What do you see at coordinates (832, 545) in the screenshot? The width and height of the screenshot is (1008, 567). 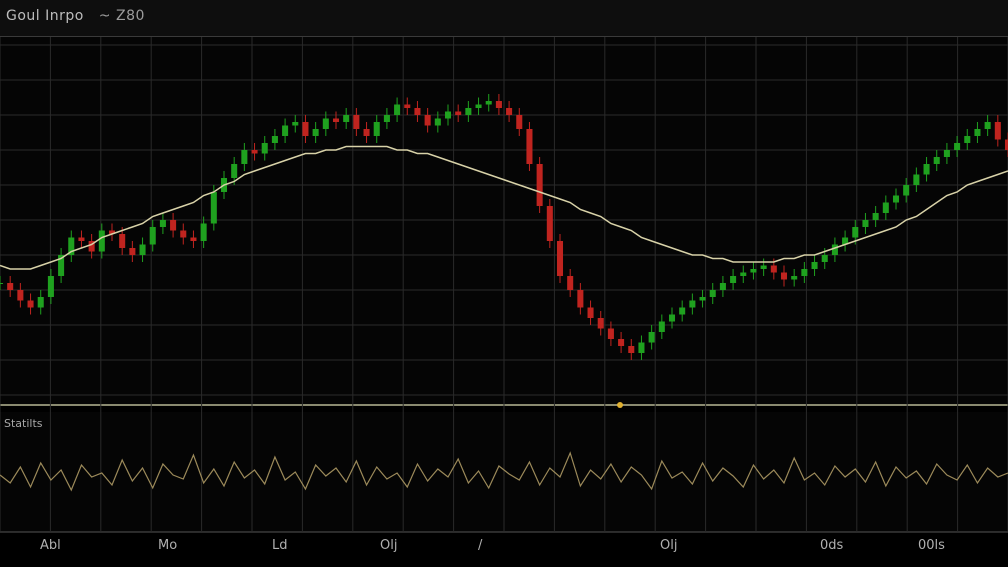 I see `x-tick-label: 0ds` at bounding box center [832, 545].